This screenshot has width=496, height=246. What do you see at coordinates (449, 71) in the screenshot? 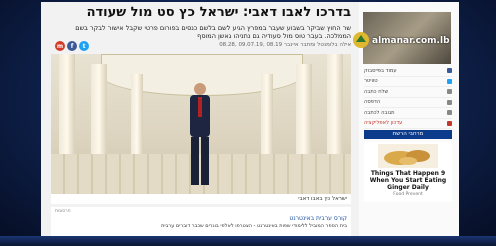
I see `facebook-icon` at bounding box center [449, 71].